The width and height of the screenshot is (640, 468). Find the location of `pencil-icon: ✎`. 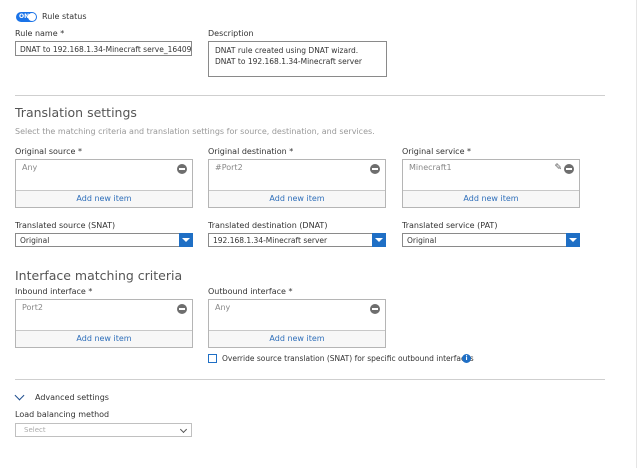

pencil-icon: ✎ is located at coordinates (558, 168).